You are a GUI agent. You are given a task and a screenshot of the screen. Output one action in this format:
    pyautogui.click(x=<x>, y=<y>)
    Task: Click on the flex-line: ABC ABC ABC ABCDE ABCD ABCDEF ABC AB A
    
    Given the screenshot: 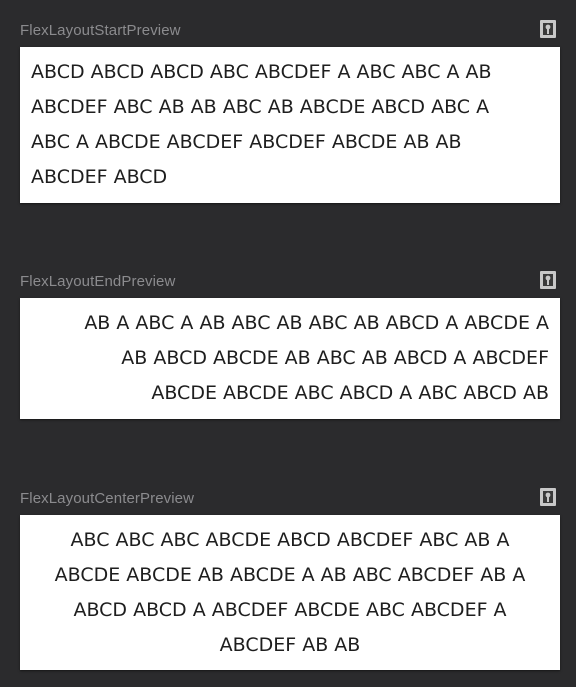 What is the action you would take?
    pyautogui.click(x=290, y=540)
    